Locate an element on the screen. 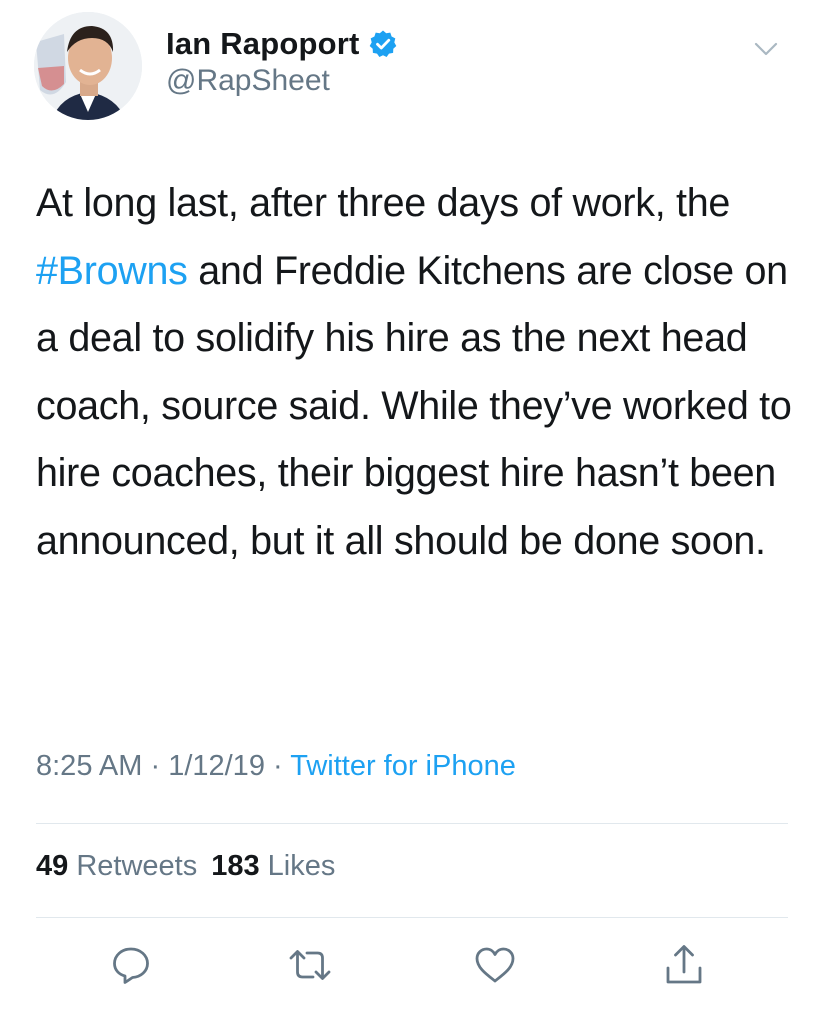 The height and width of the screenshot is (1024, 815). retweet-arrows-icon is located at coordinates (310, 965).